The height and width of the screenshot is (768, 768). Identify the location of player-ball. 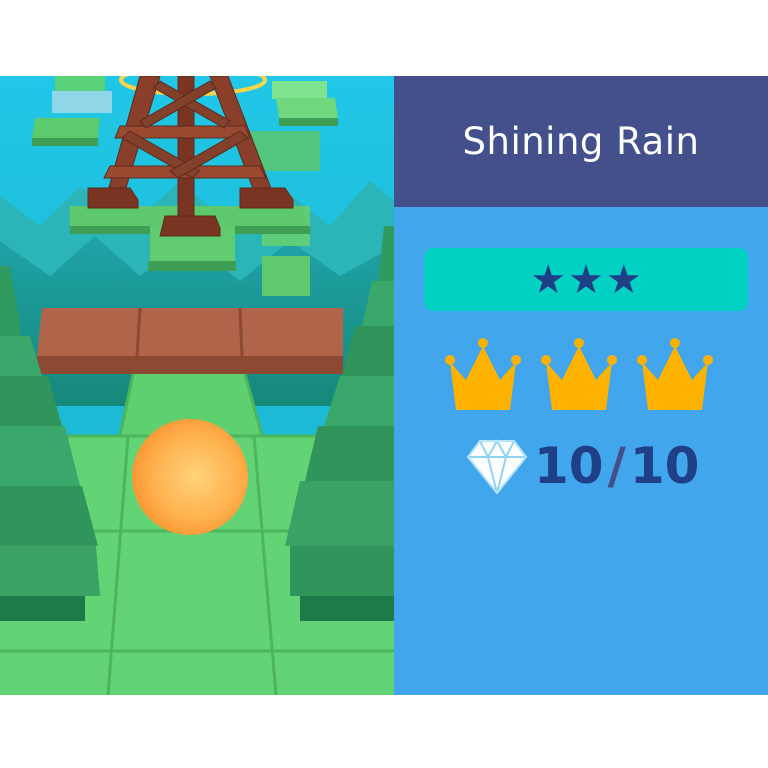
(190, 477).